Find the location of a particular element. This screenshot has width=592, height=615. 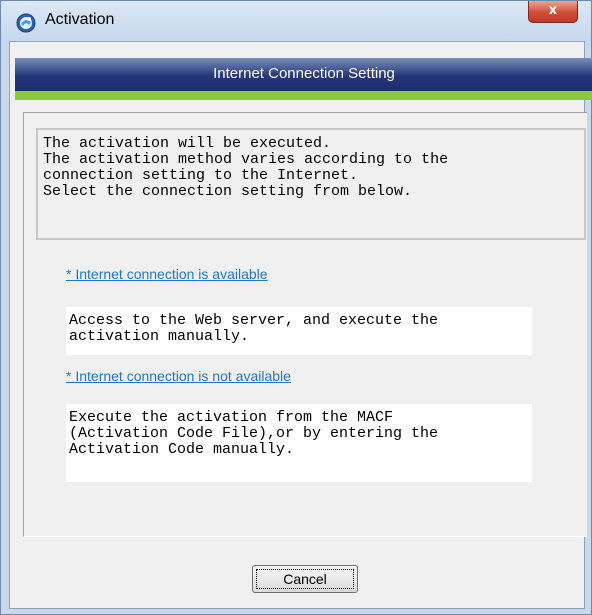

window-title: Activation is located at coordinates (80, 19).